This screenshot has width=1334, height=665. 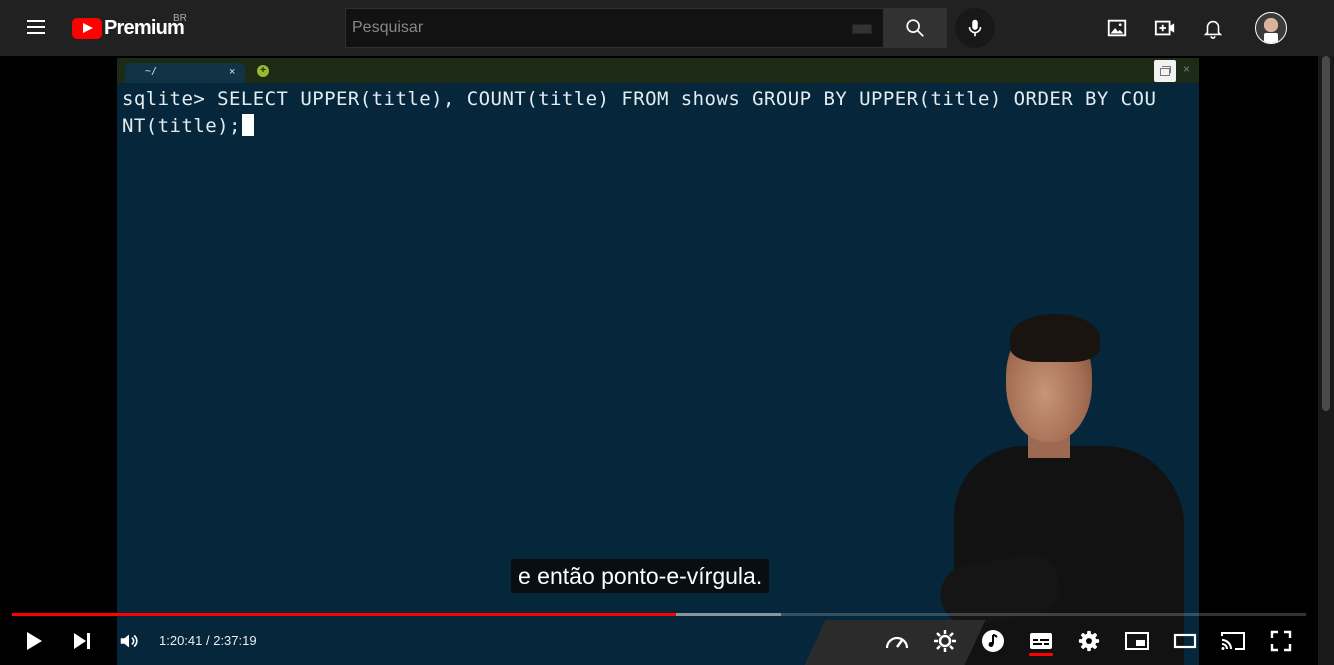 What do you see at coordinates (151, 71) in the screenshot?
I see `terminal-tab-label: ~/` at bounding box center [151, 71].